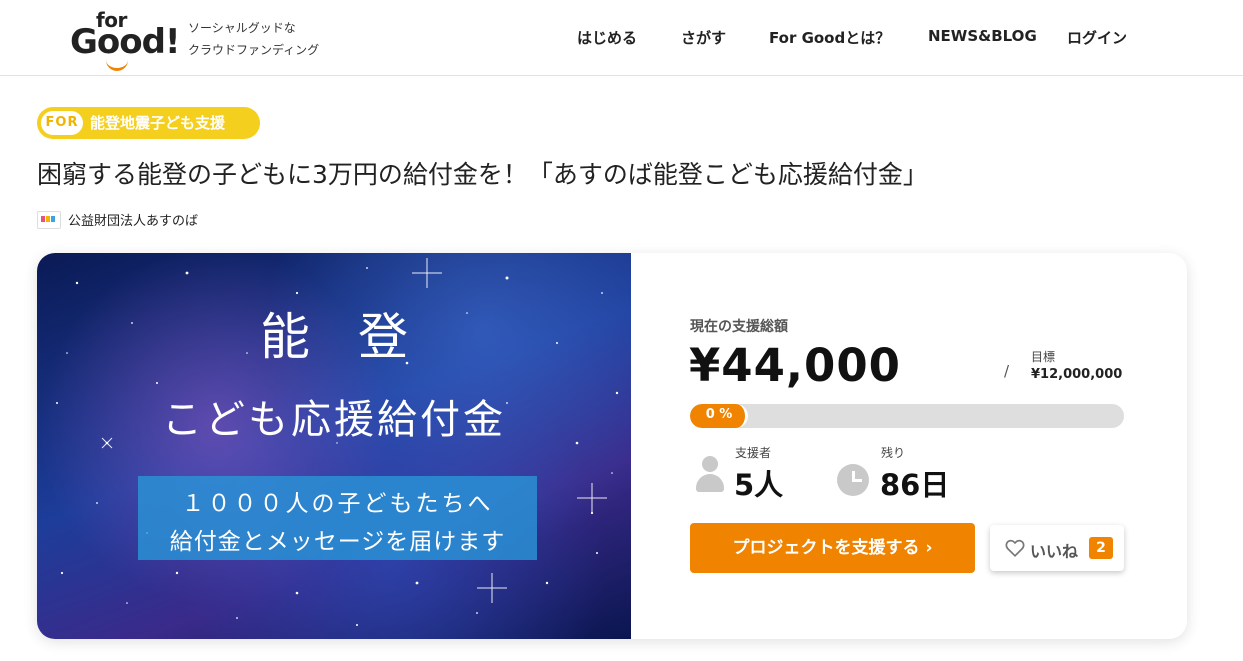 The height and width of the screenshot is (661, 1243). I want to click on tagline-line-2: クラウドファンディング, so click(254, 50).